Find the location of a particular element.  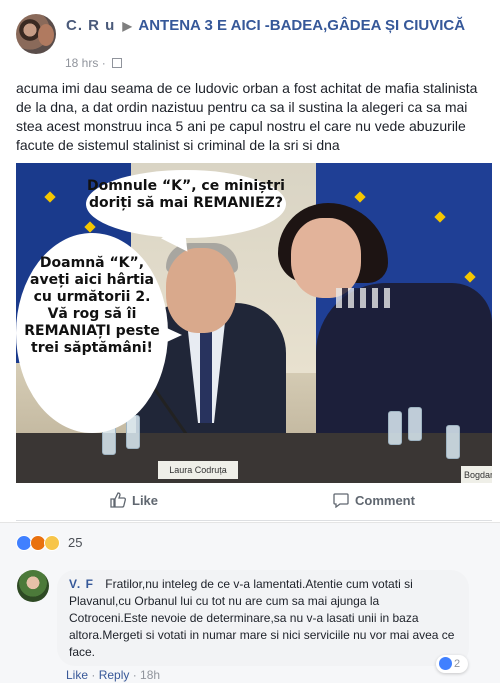

comment-like-link: Like is located at coordinates (77, 675).